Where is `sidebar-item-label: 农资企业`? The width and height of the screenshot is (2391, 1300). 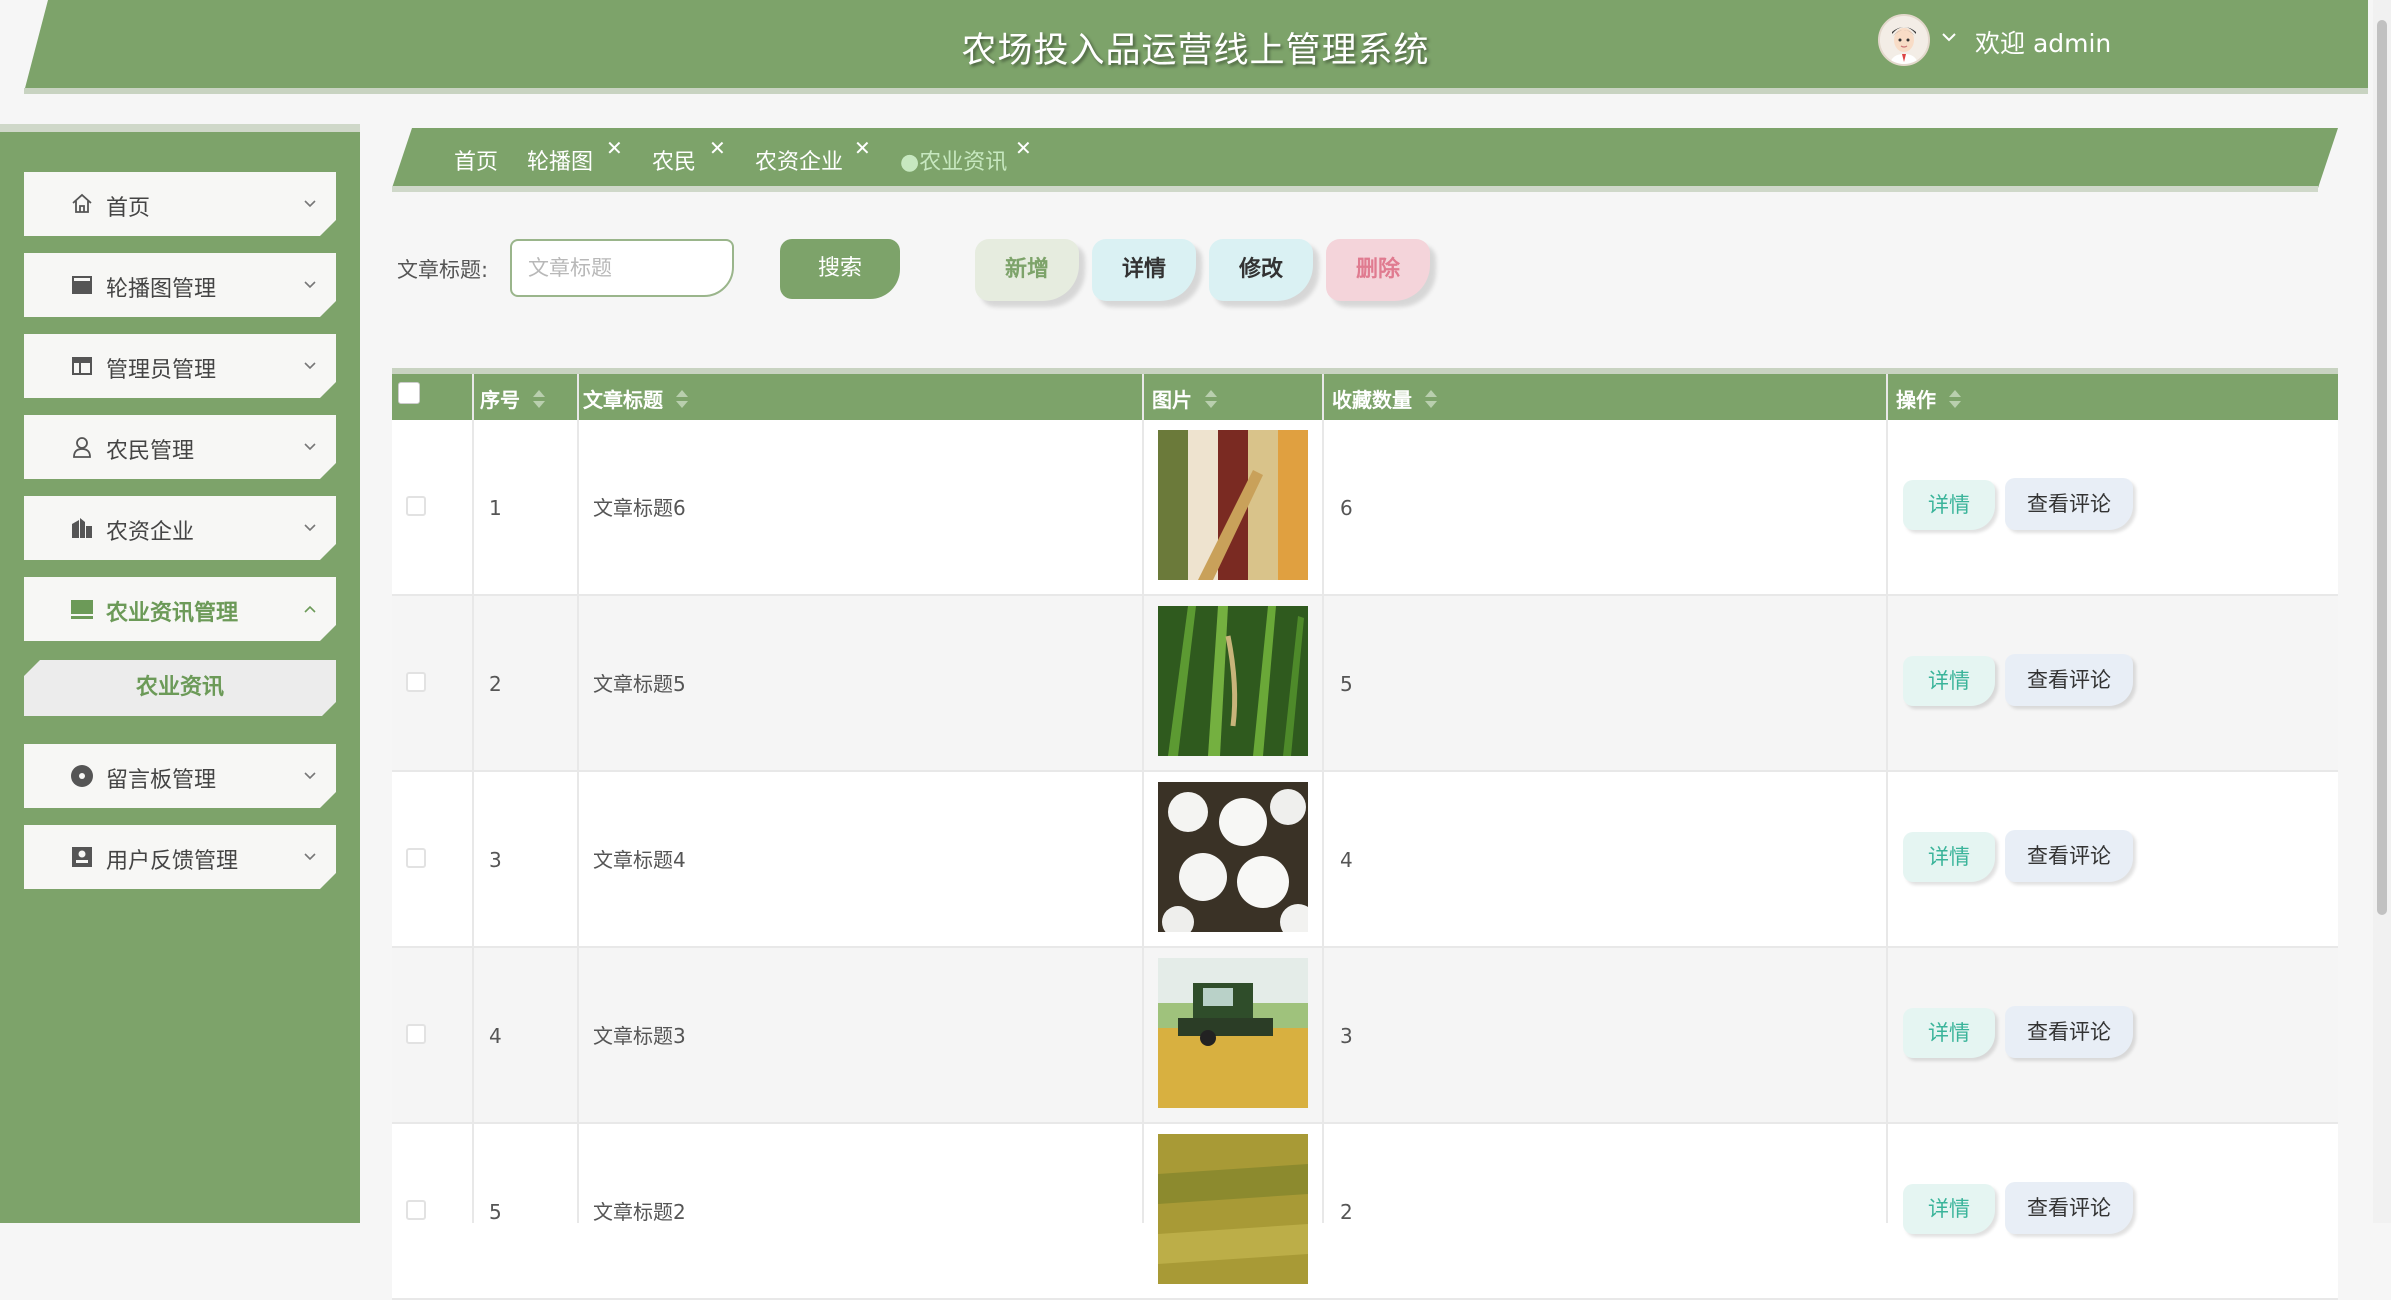
sidebar-item-label: 农资企业 is located at coordinates (150, 532).